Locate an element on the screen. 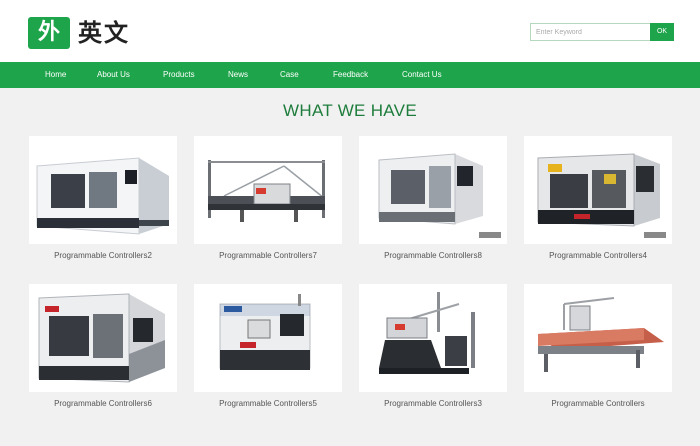 This screenshot has height=446, width=700. product-caption: Programmable Controllers6 is located at coordinates (103, 404).